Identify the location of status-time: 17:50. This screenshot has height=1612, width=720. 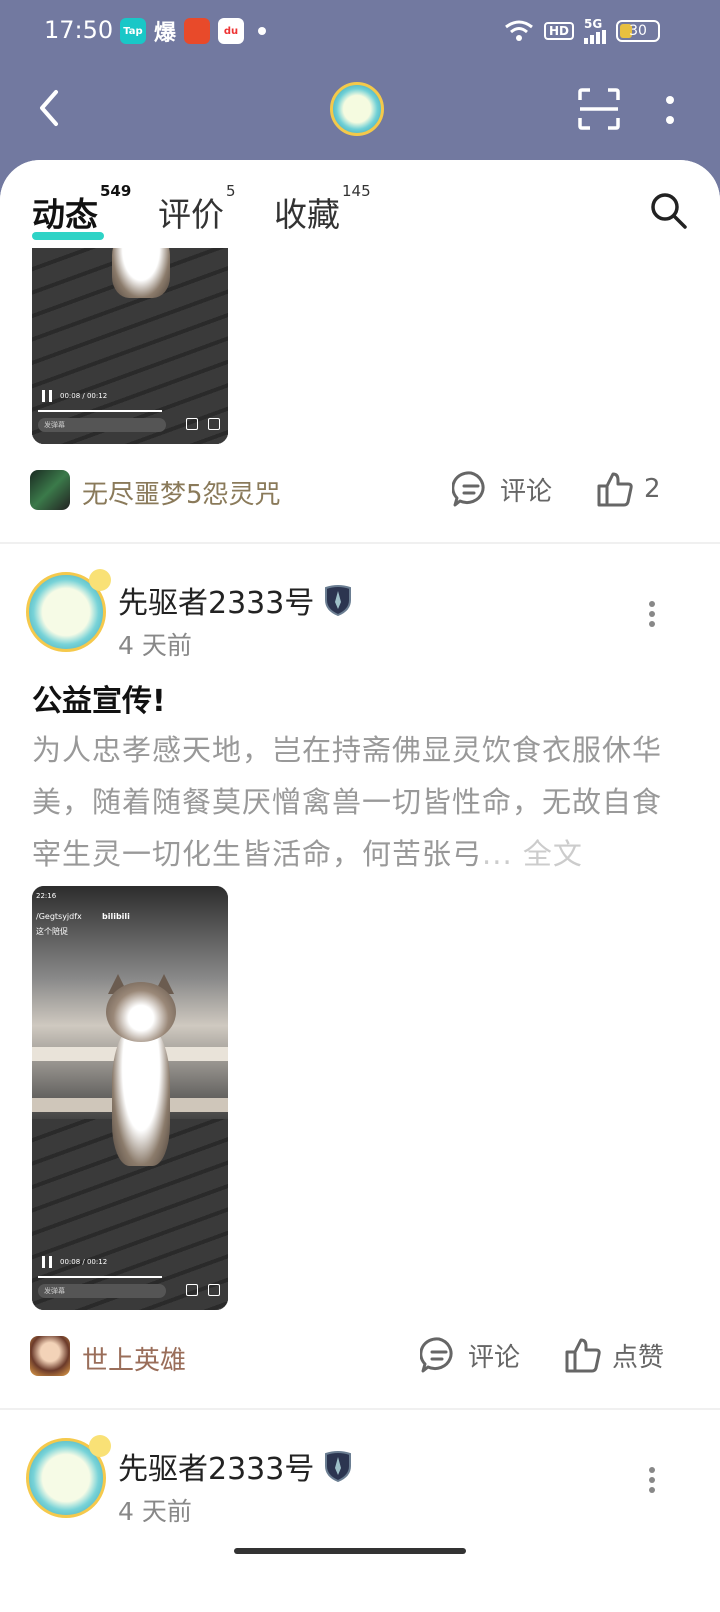
(79, 30).